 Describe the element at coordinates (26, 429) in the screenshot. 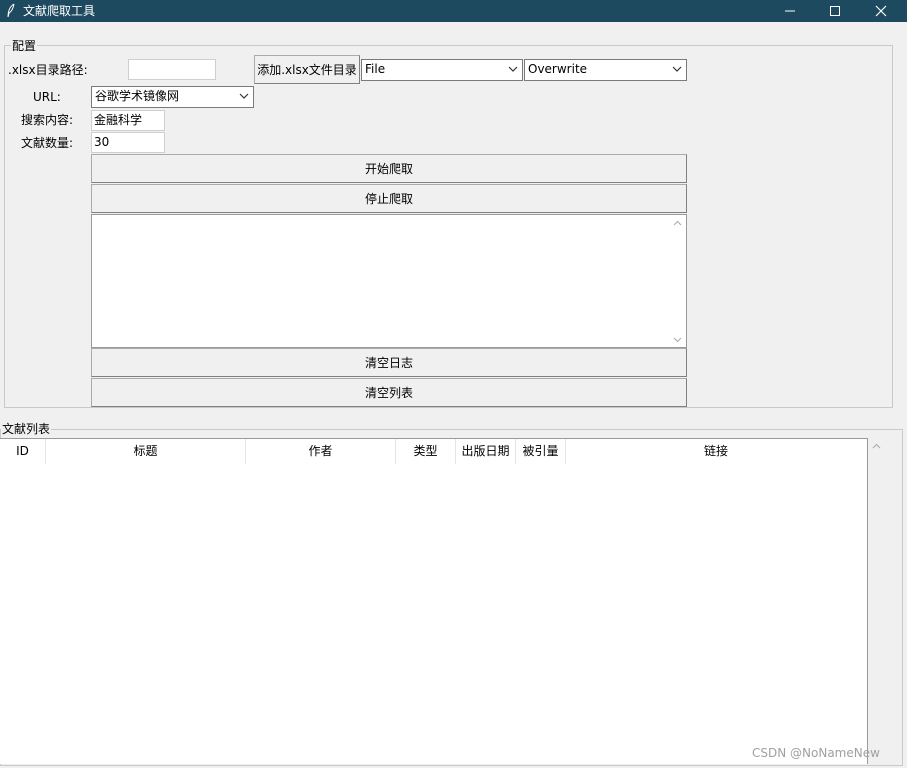

I see `list-group-label: 文献列表` at that location.